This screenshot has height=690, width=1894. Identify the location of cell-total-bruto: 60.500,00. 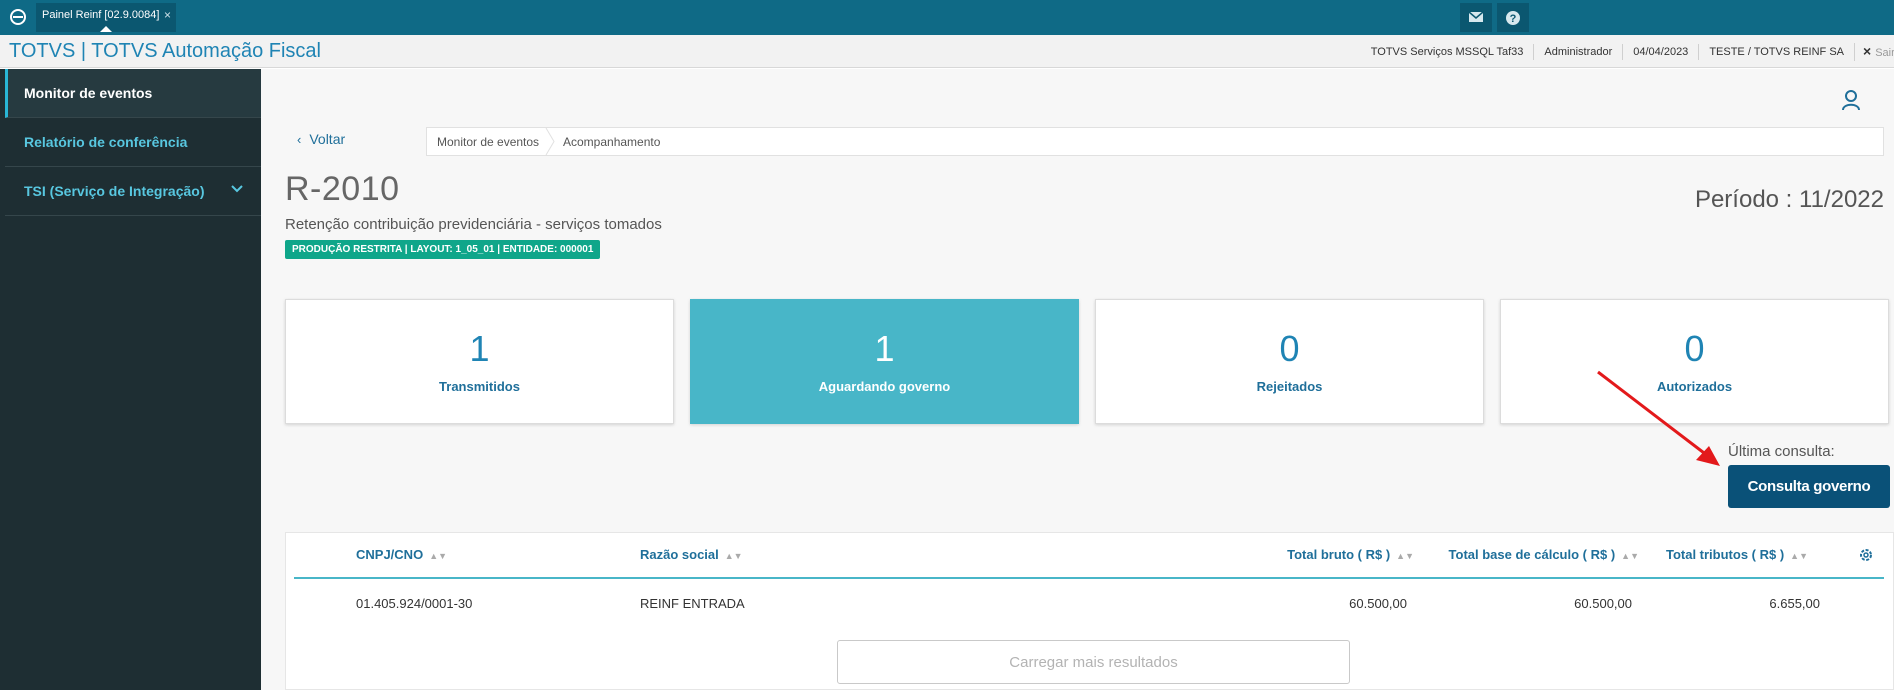
(1378, 603).